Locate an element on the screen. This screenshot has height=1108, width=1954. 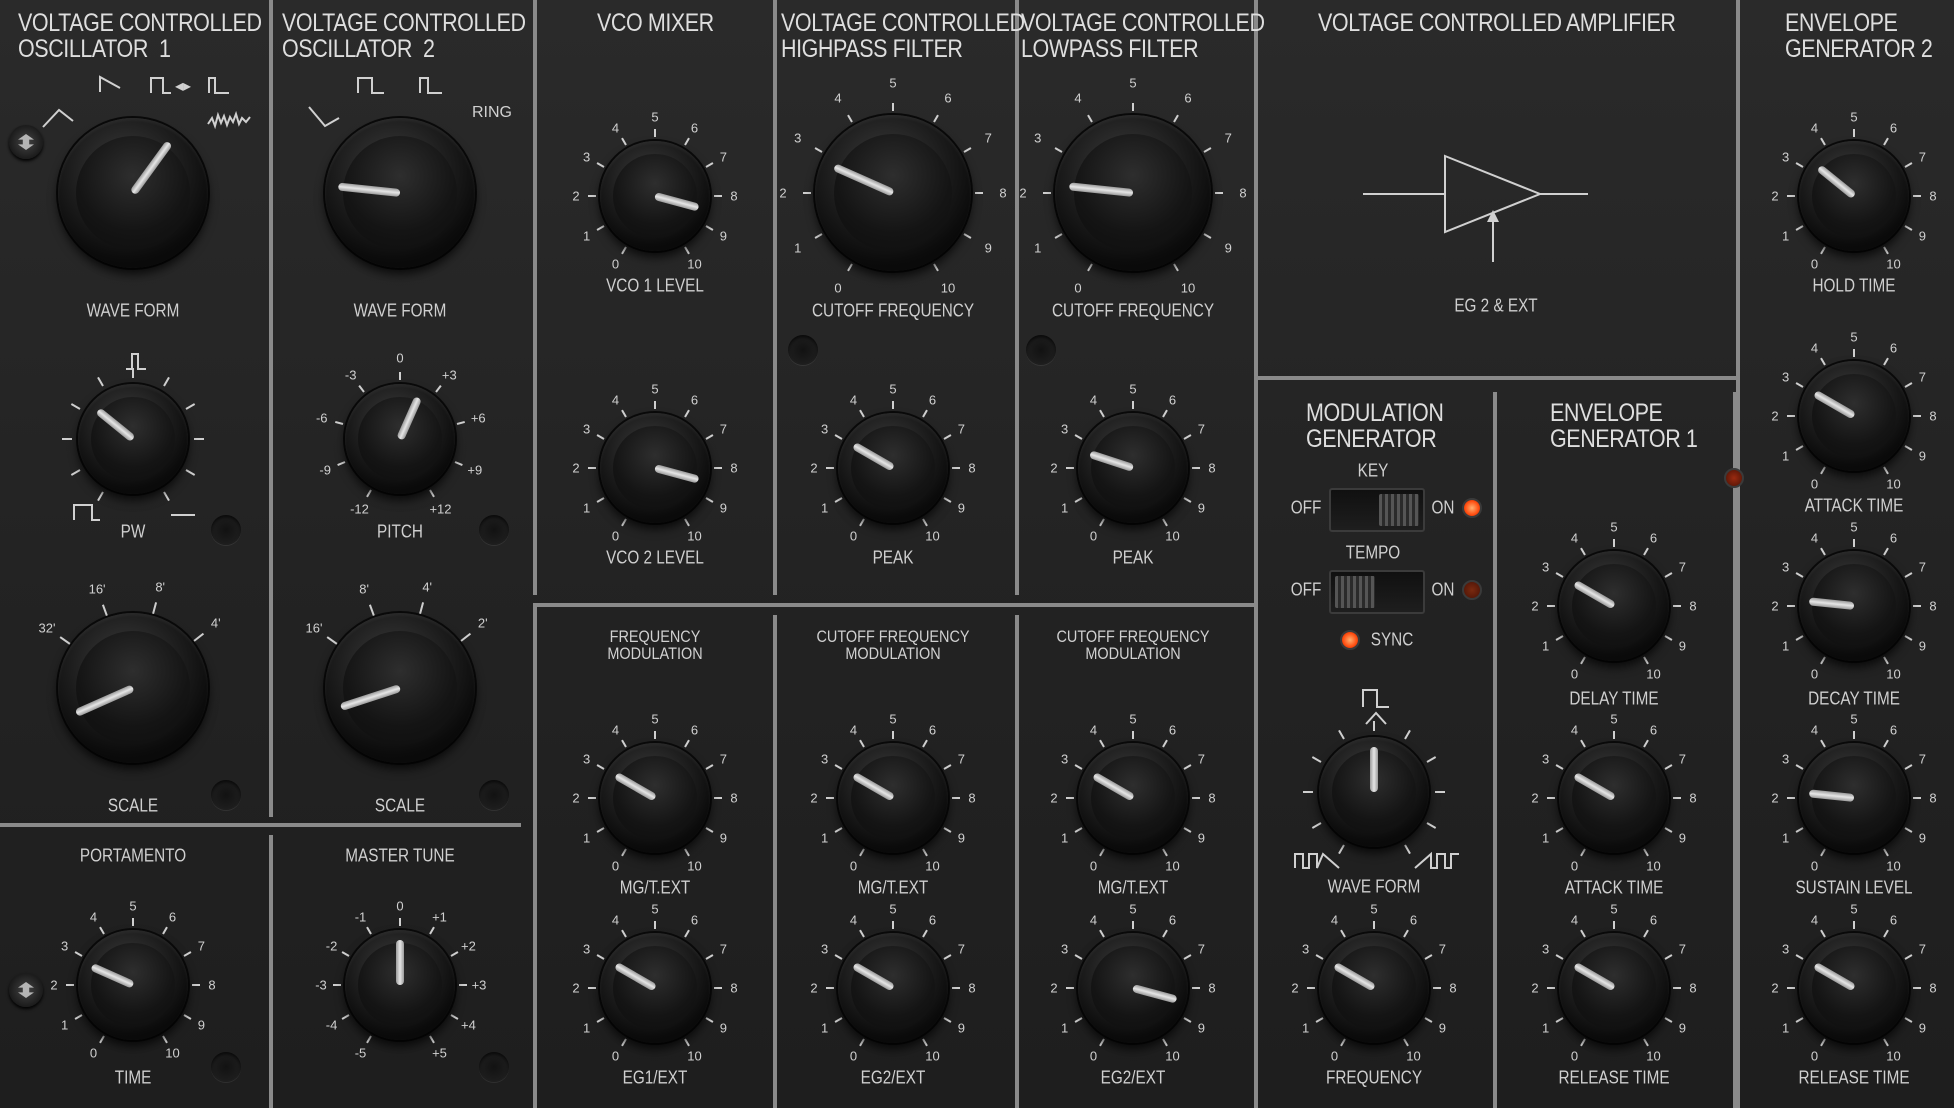
vca-cv-label: EG 2 & EXT is located at coordinates (1496, 305).